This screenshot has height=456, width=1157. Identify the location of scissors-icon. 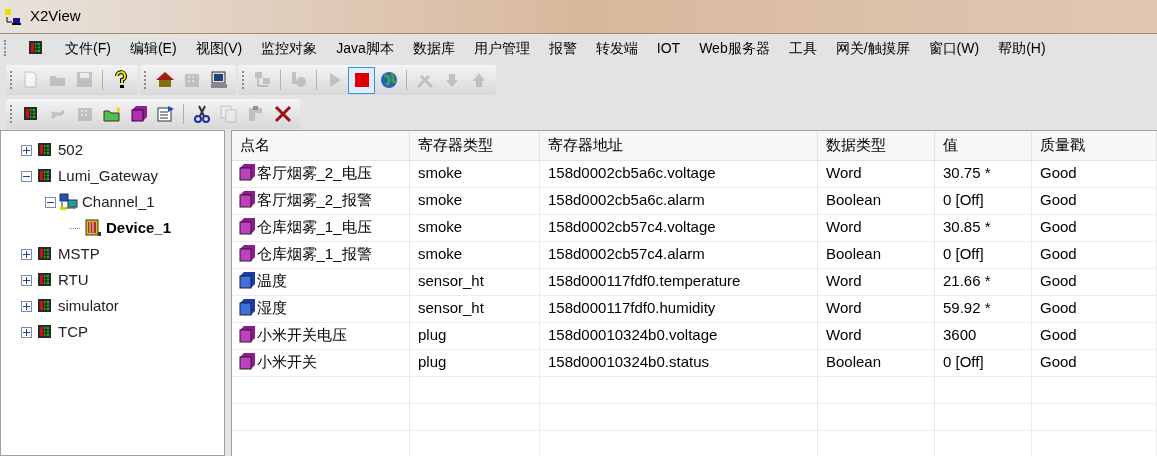
(201, 114).